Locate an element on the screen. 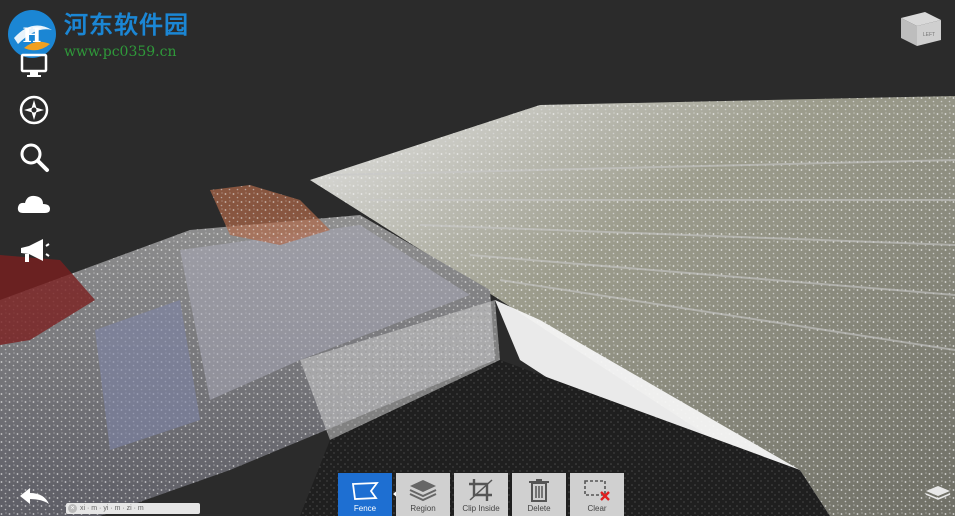 The width and height of the screenshot is (955, 516). clip-inside-button: Clip Inside is located at coordinates (481, 494).